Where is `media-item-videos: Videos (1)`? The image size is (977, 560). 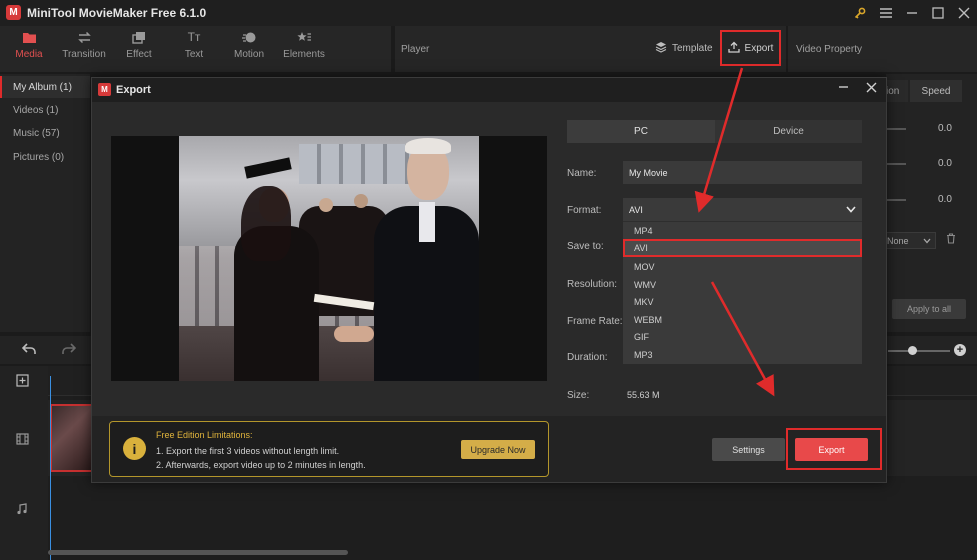
media-item-videos: Videos (1) is located at coordinates (45, 110).